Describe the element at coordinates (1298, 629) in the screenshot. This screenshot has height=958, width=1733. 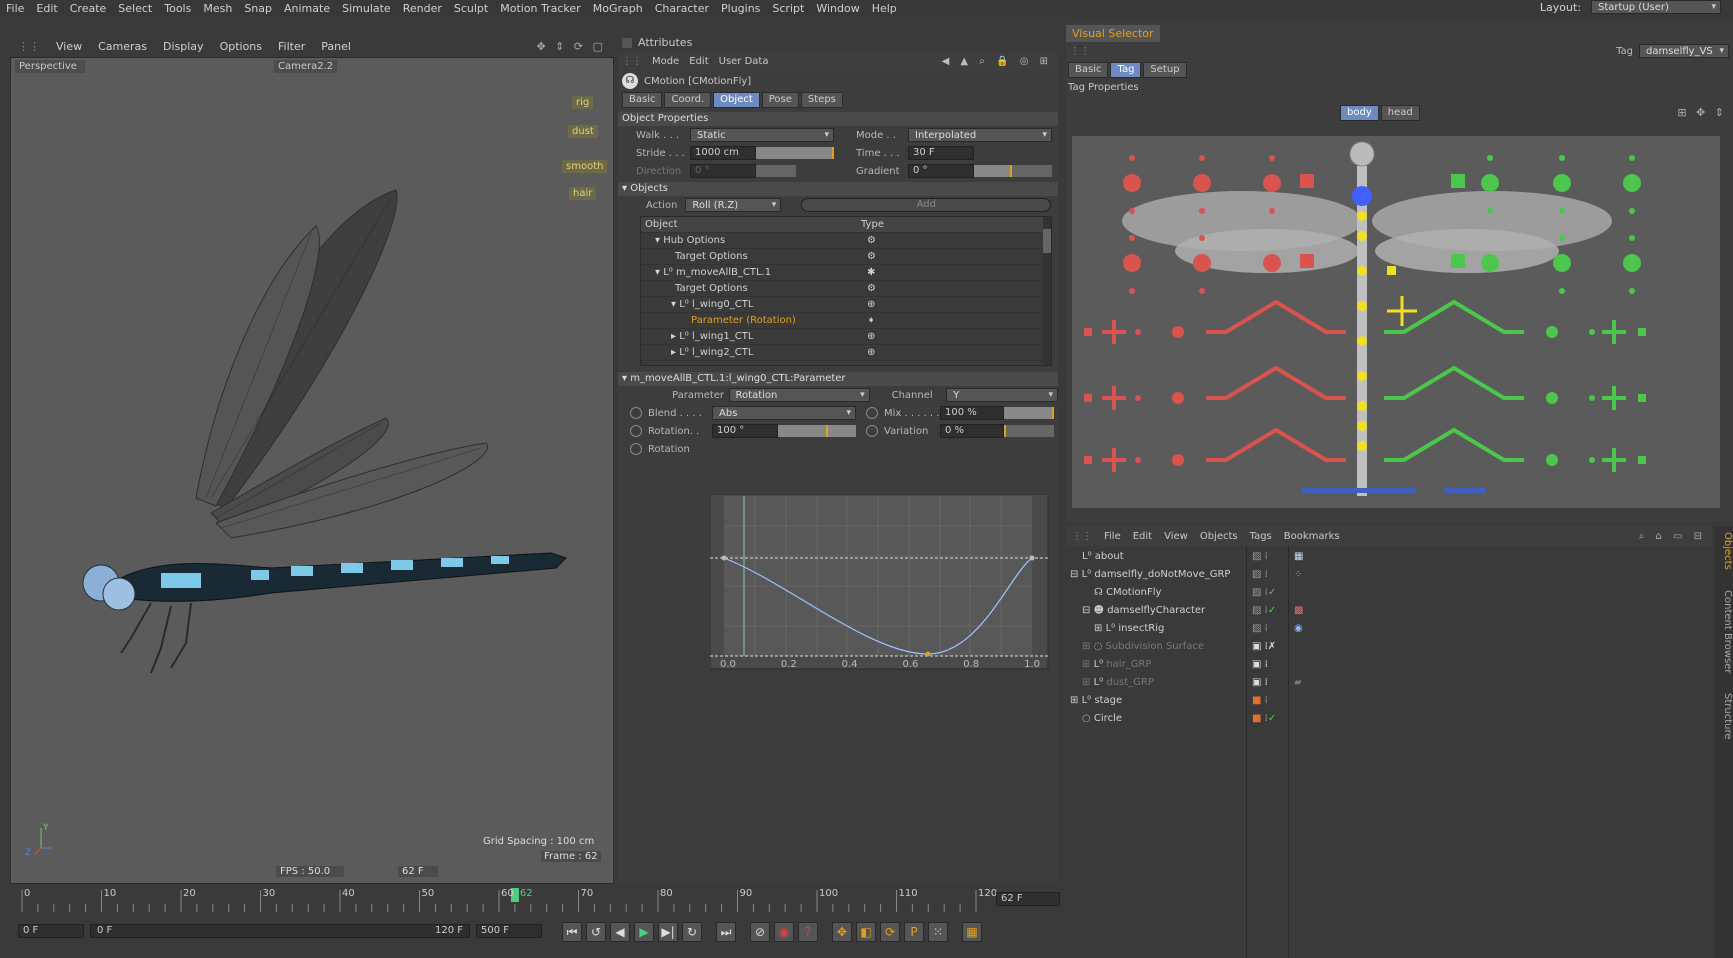
I see `tag-icon: ◉` at that location.